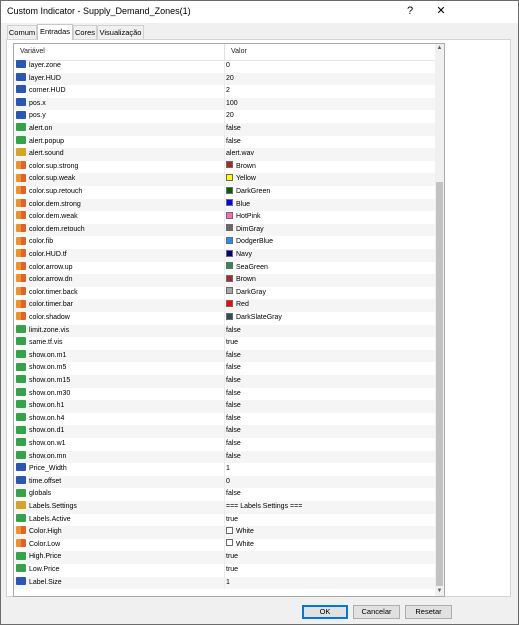 Image resolution: width=519 pixels, height=625 pixels. I want to click on value-cell: Blue, so click(328, 205).